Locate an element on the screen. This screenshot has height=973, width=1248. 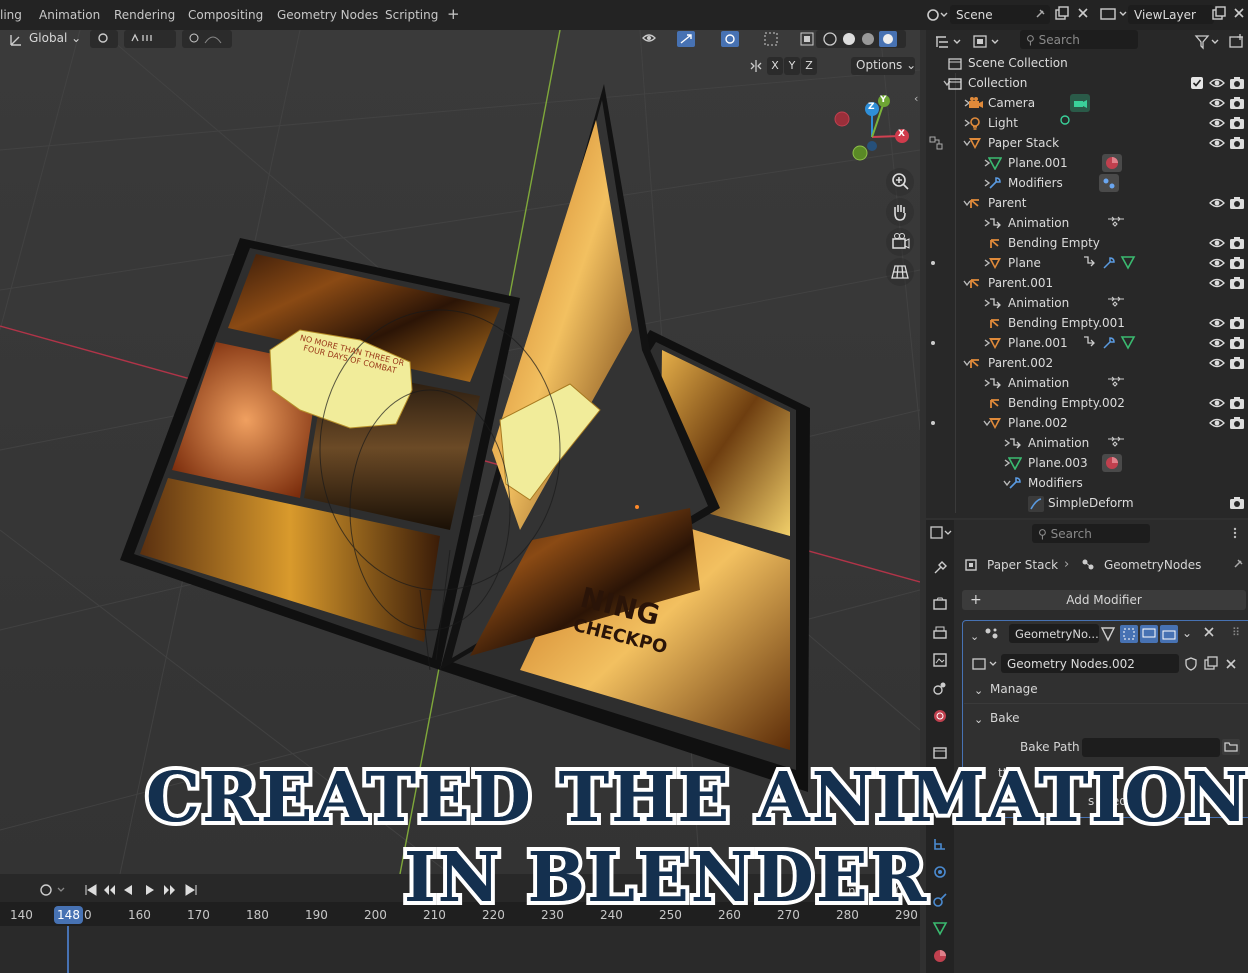
pivot-point-button is located at coordinates (104, 39).